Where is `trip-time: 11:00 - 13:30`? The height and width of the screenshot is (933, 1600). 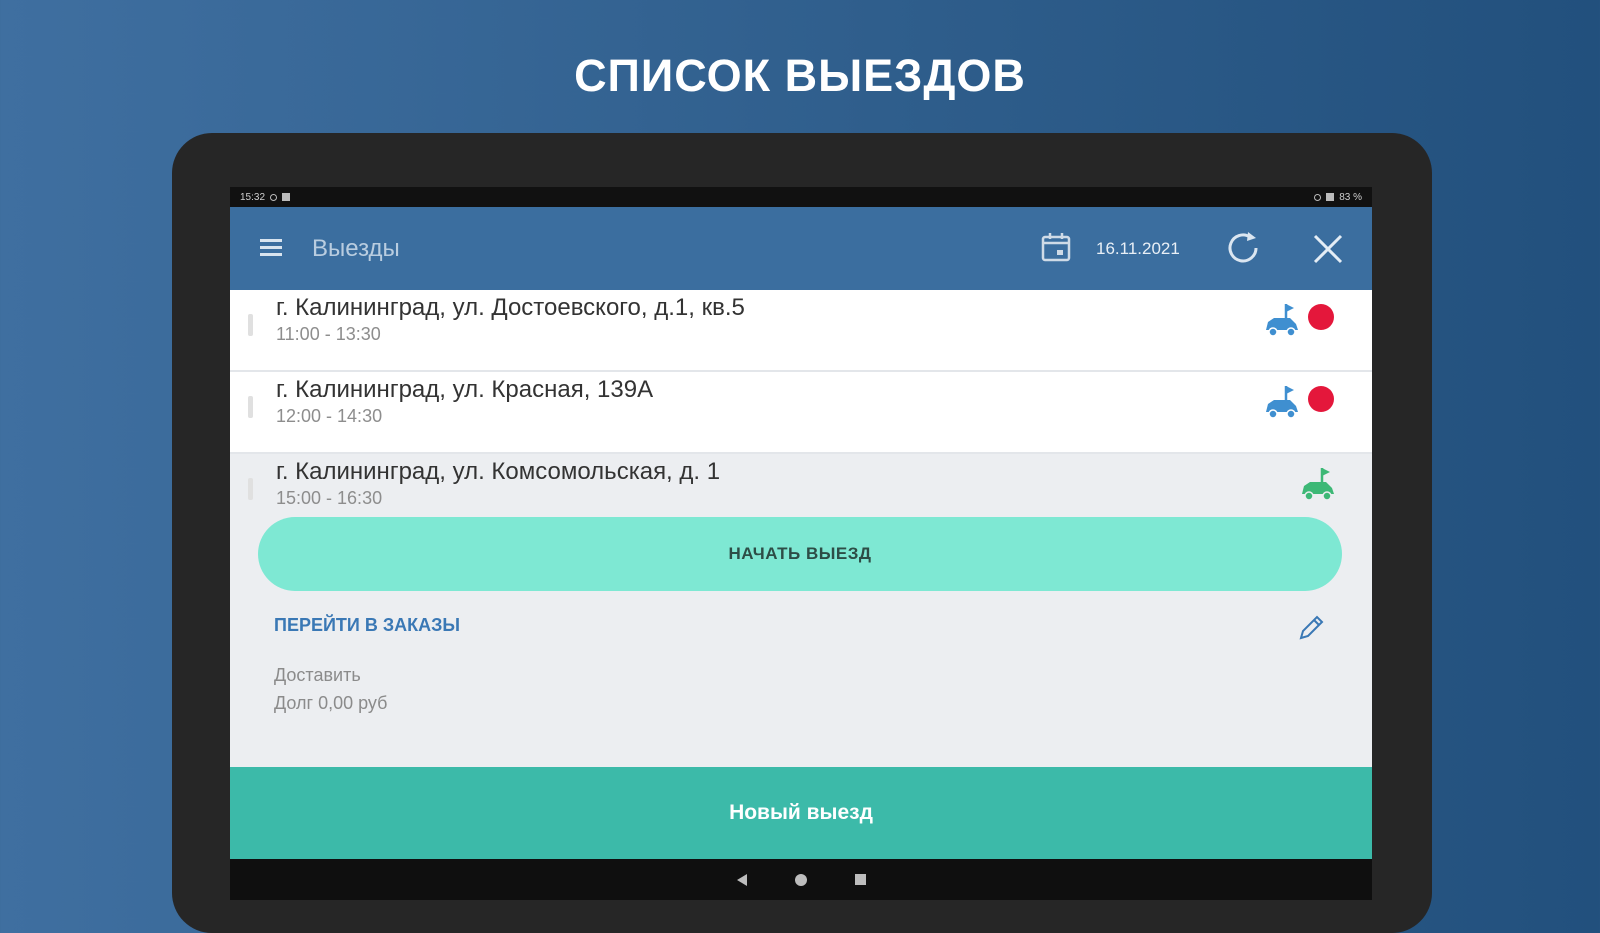
trip-time: 11:00 - 13:30 is located at coordinates (328, 334).